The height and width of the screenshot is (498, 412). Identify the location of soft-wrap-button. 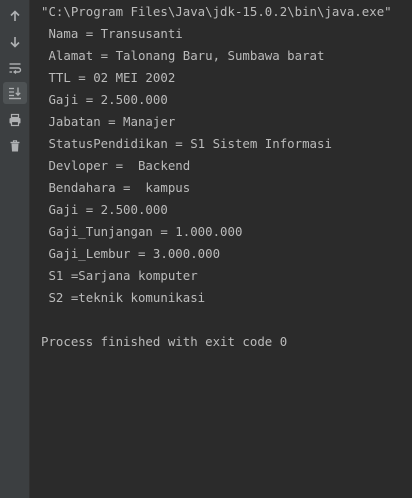
(15, 68).